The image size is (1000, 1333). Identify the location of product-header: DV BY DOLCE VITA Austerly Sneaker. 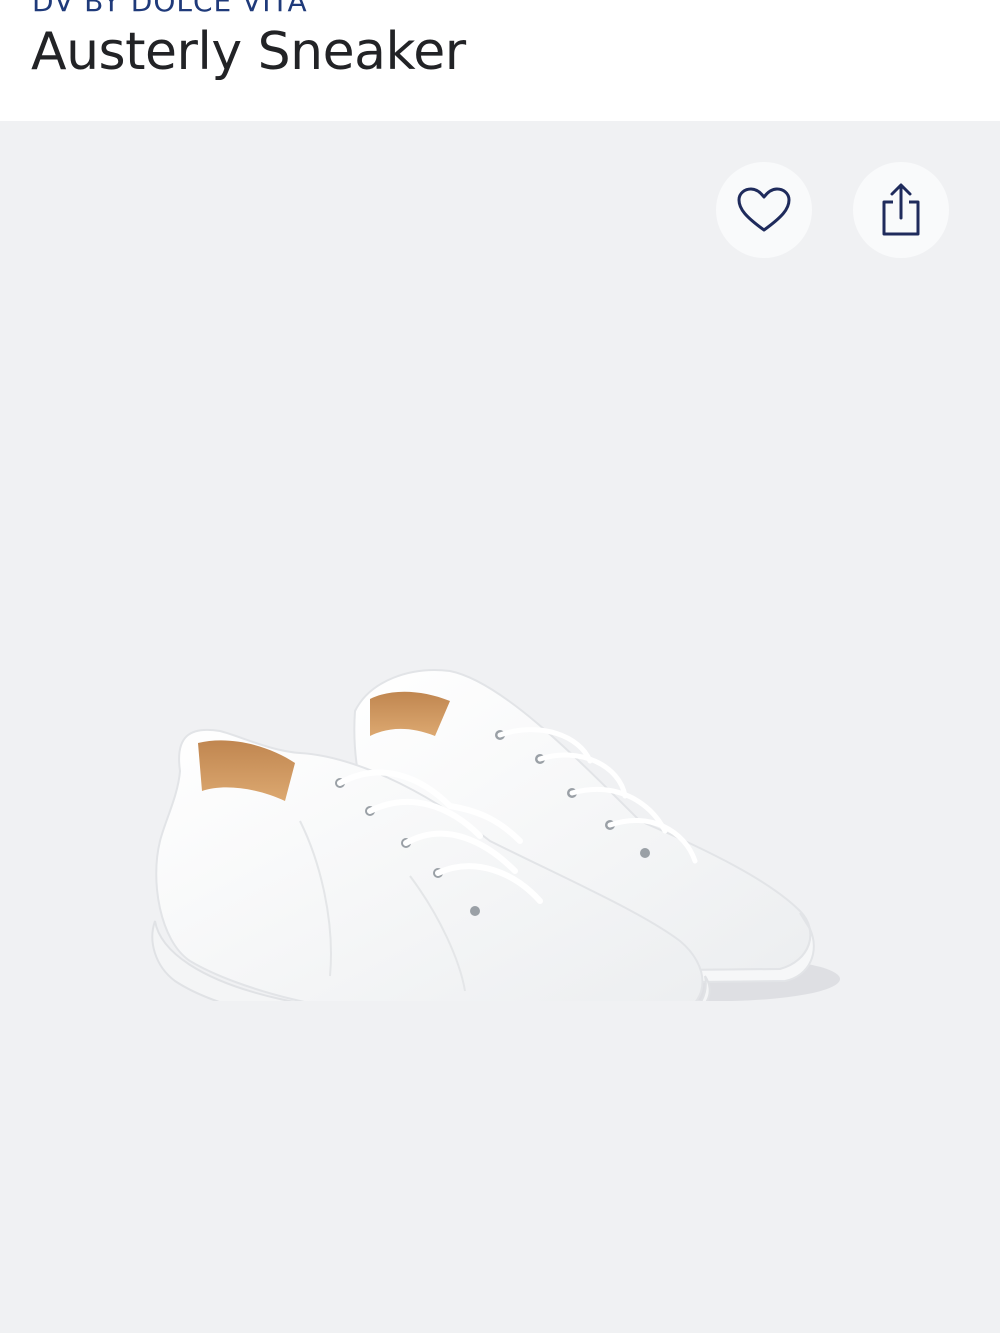
(500, 60).